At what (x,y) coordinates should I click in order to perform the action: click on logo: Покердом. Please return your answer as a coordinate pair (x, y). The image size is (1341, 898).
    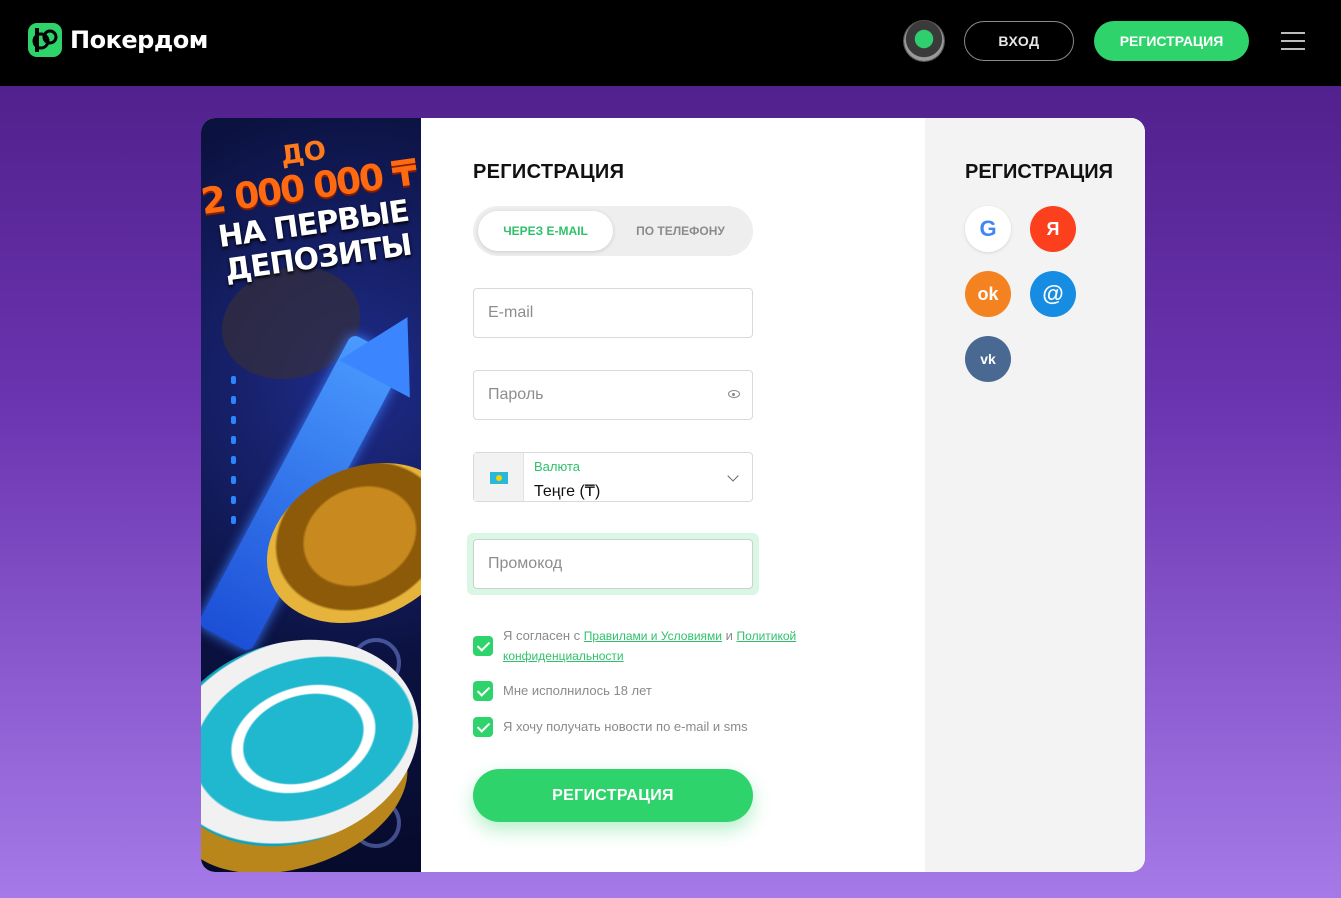
    Looking at the image, I should click on (117, 40).